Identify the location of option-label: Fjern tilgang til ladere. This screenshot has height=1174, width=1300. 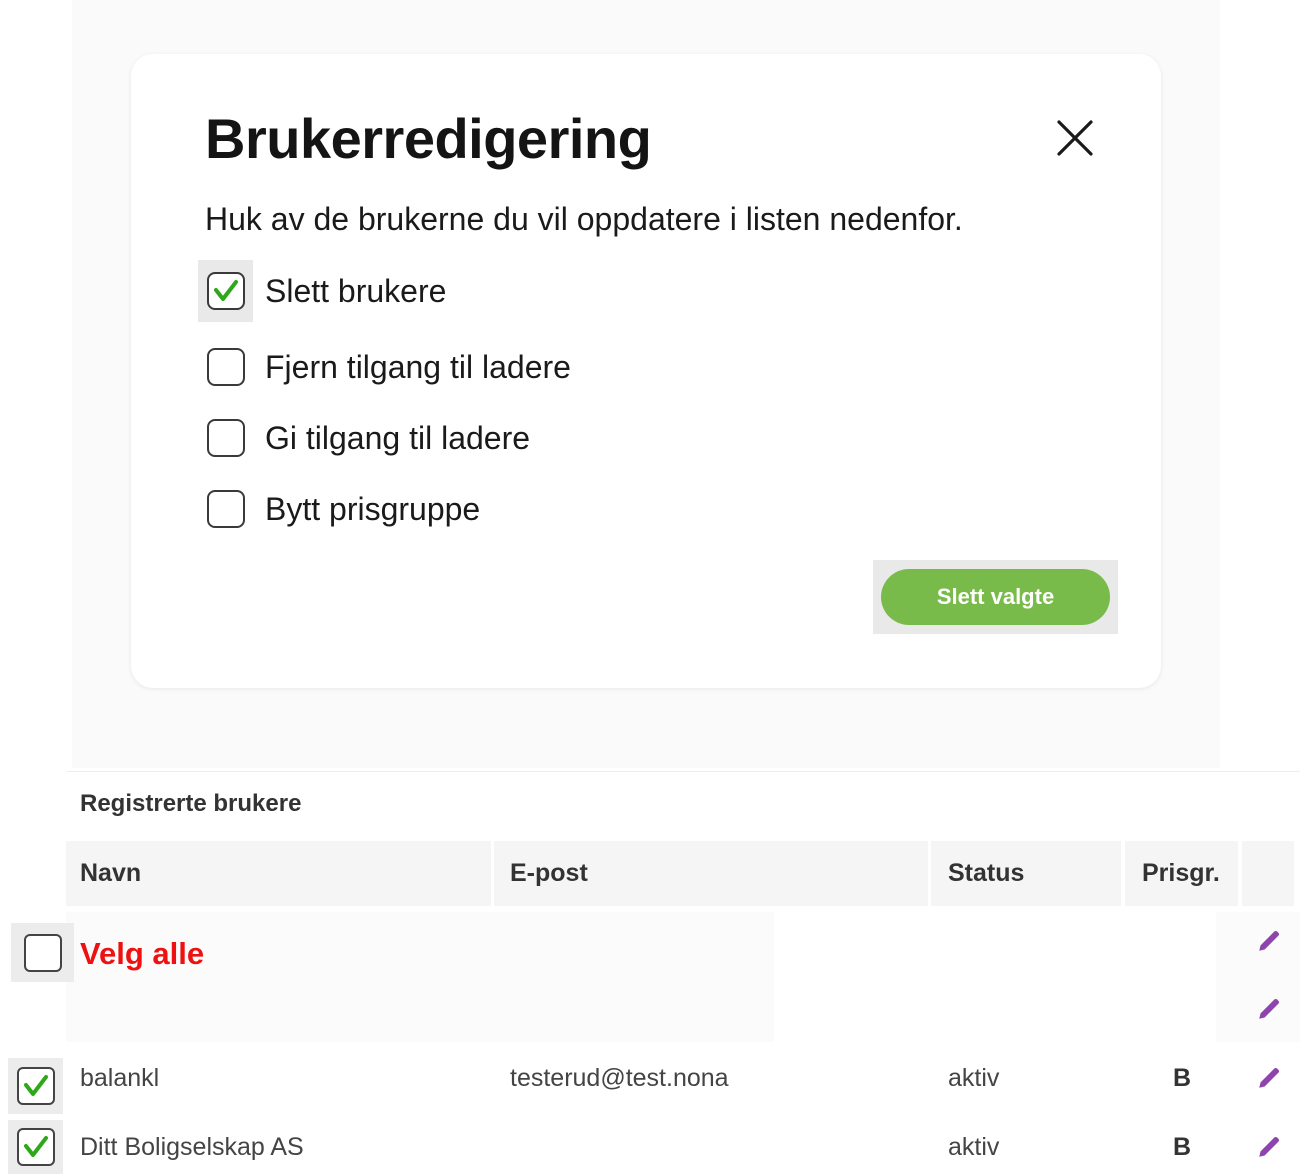
(418, 366).